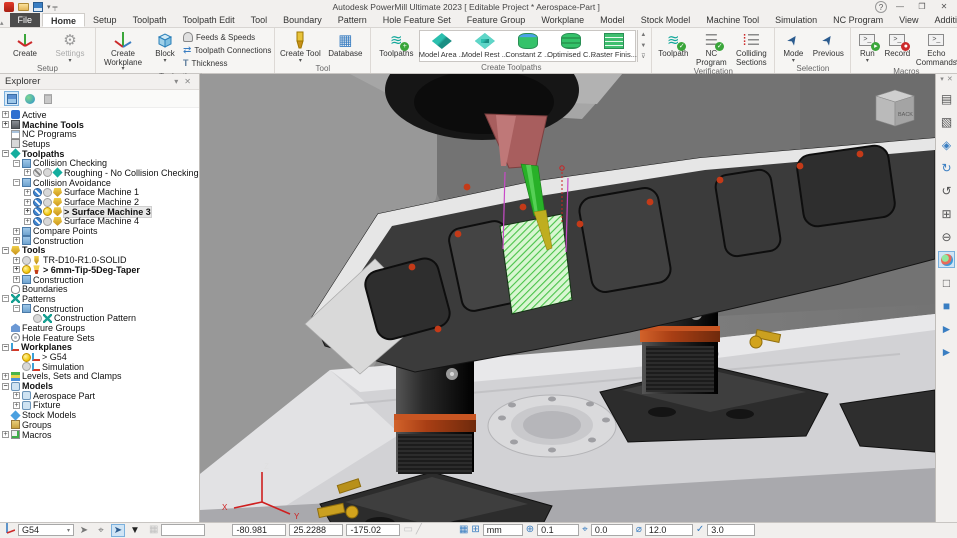  What do you see at coordinates (99, 163) in the screenshot?
I see `tree-item: − Collision Checking` at bounding box center [99, 163].